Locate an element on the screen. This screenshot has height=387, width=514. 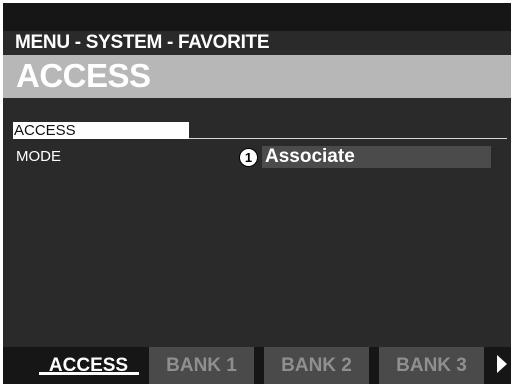
section-header: ACCESS is located at coordinates (101, 130).